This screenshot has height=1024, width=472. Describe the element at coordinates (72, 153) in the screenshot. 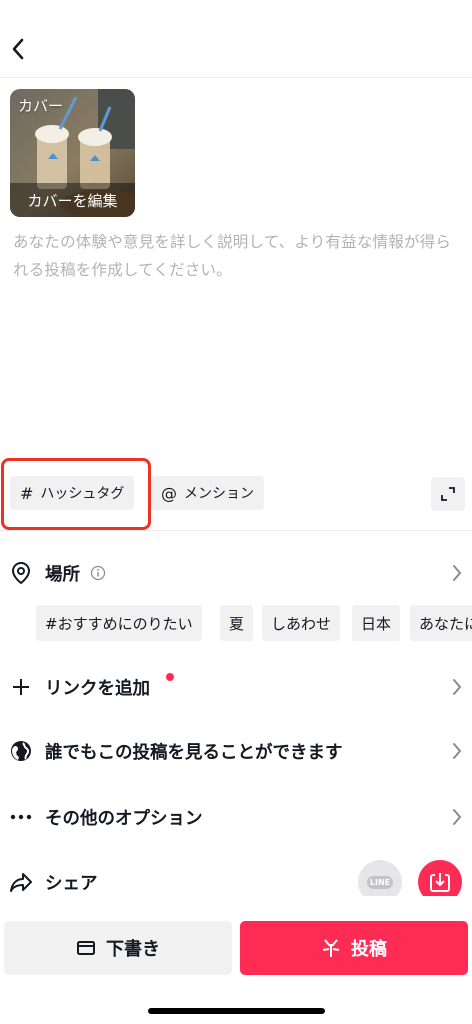

I see `cover-thumbnail: カバー カバーを編集` at that location.